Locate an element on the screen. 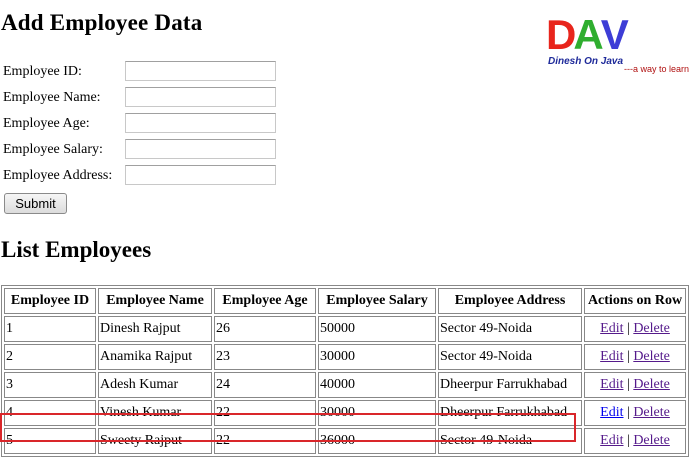 The height and width of the screenshot is (457, 696). cell-employee-salary: 36000 is located at coordinates (377, 441).